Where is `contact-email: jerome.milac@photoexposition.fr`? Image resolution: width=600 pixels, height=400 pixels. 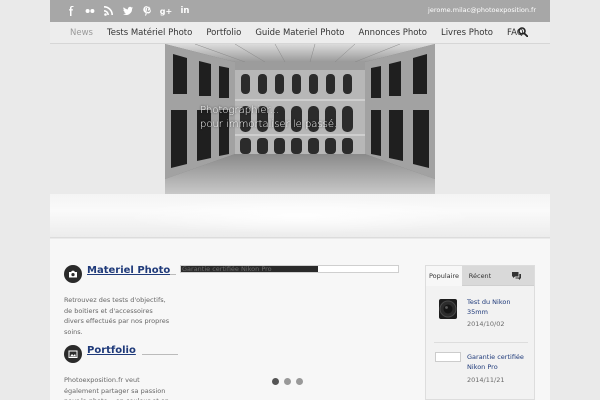
contact-email: jerome.milac@photoexposition.fr is located at coordinates (482, 10).